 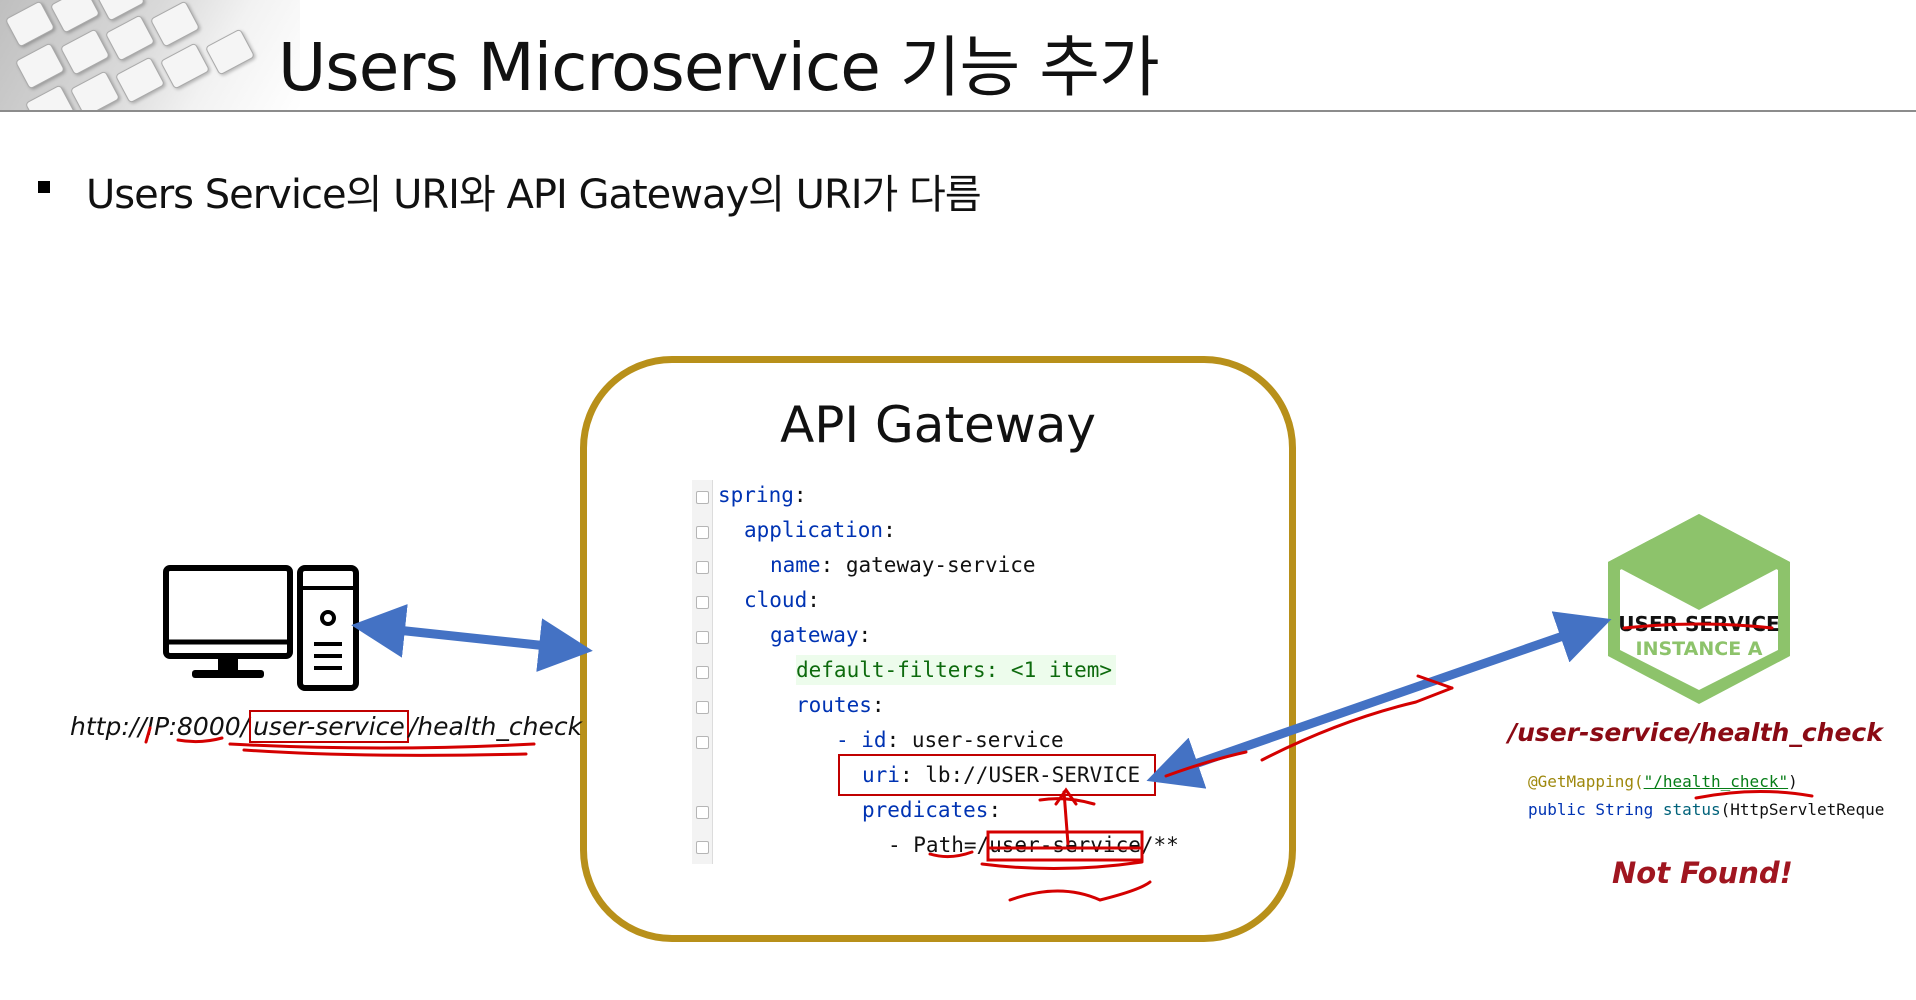 I want to click on client-gateway-arrow, so click(x=472, y=638).